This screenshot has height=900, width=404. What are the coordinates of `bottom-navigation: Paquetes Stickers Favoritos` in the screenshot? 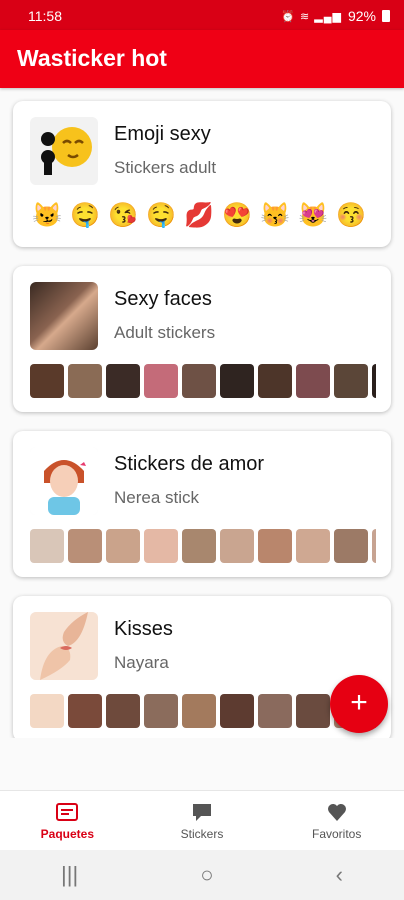 It's located at (202, 820).